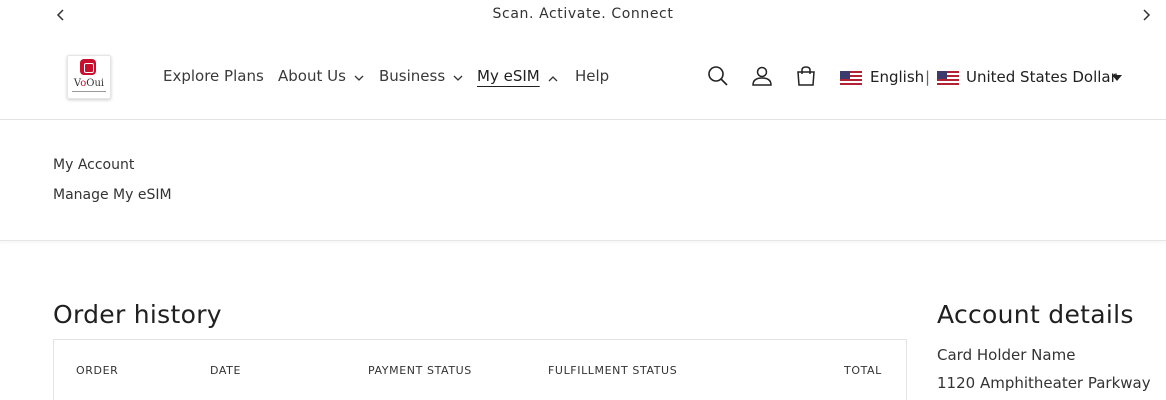 The height and width of the screenshot is (400, 1166). Describe the element at coordinates (93, 165) in the screenshot. I see `submenu-my-account: My Account` at that location.